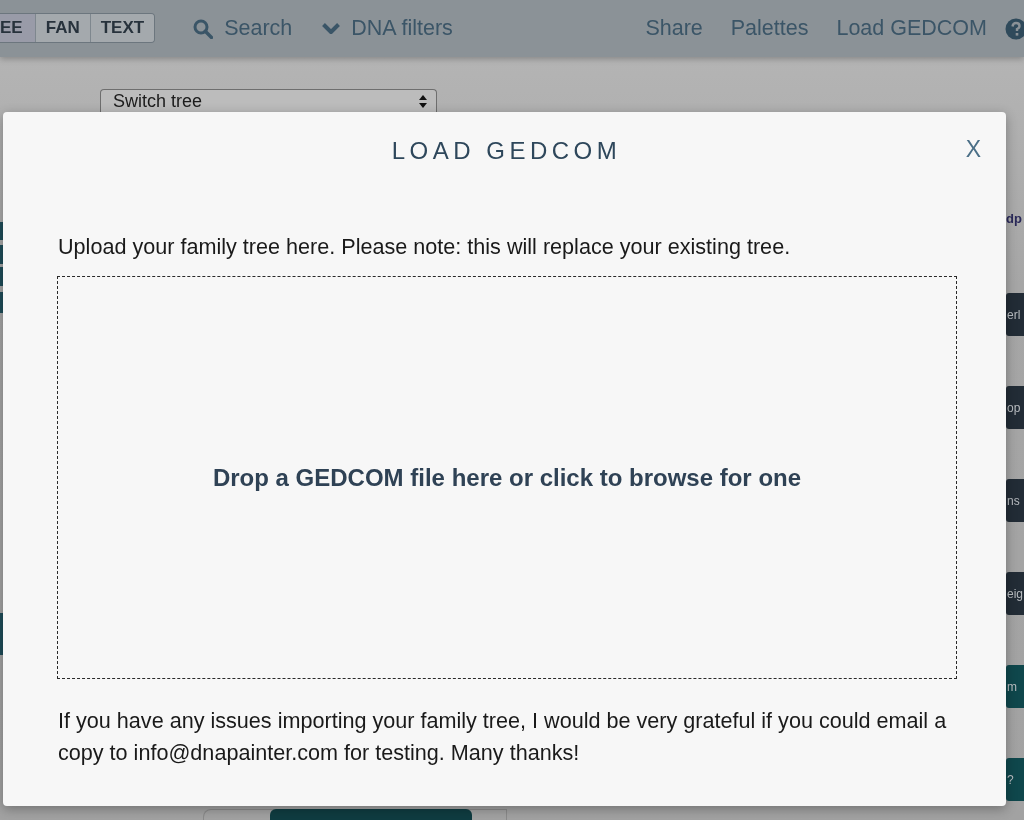  I want to click on help-icon, so click(1014, 28).